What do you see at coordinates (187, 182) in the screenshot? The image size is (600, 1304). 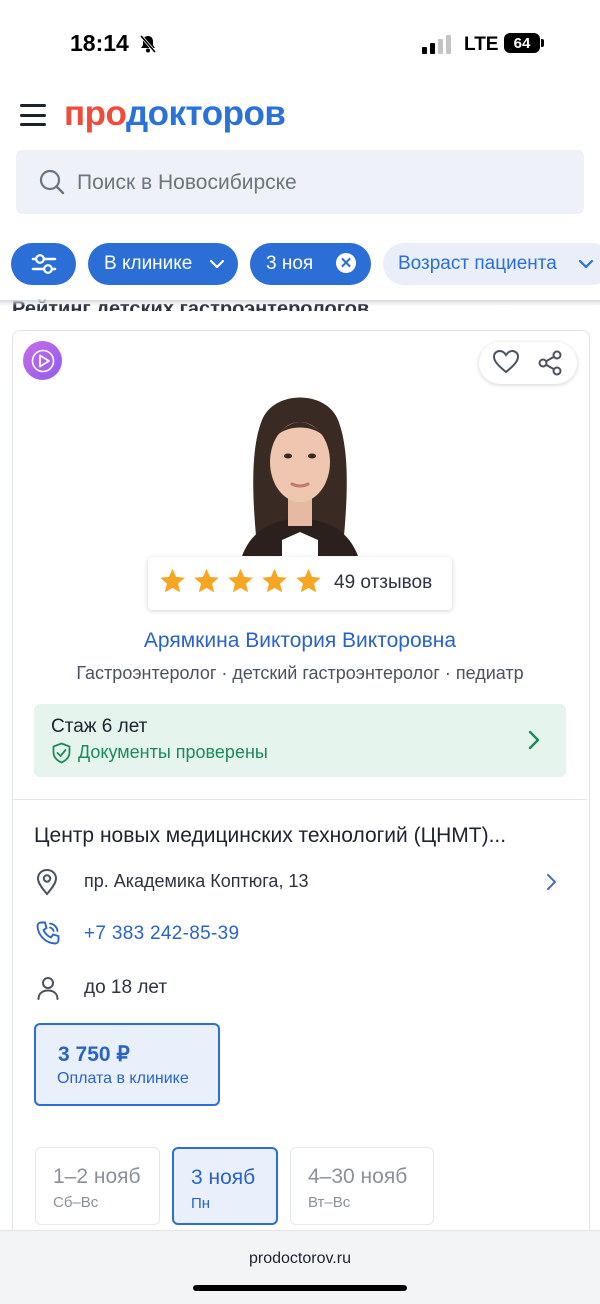 I see `search-placeholder: Поиск в Новосибирске` at bounding box center [187, 182].